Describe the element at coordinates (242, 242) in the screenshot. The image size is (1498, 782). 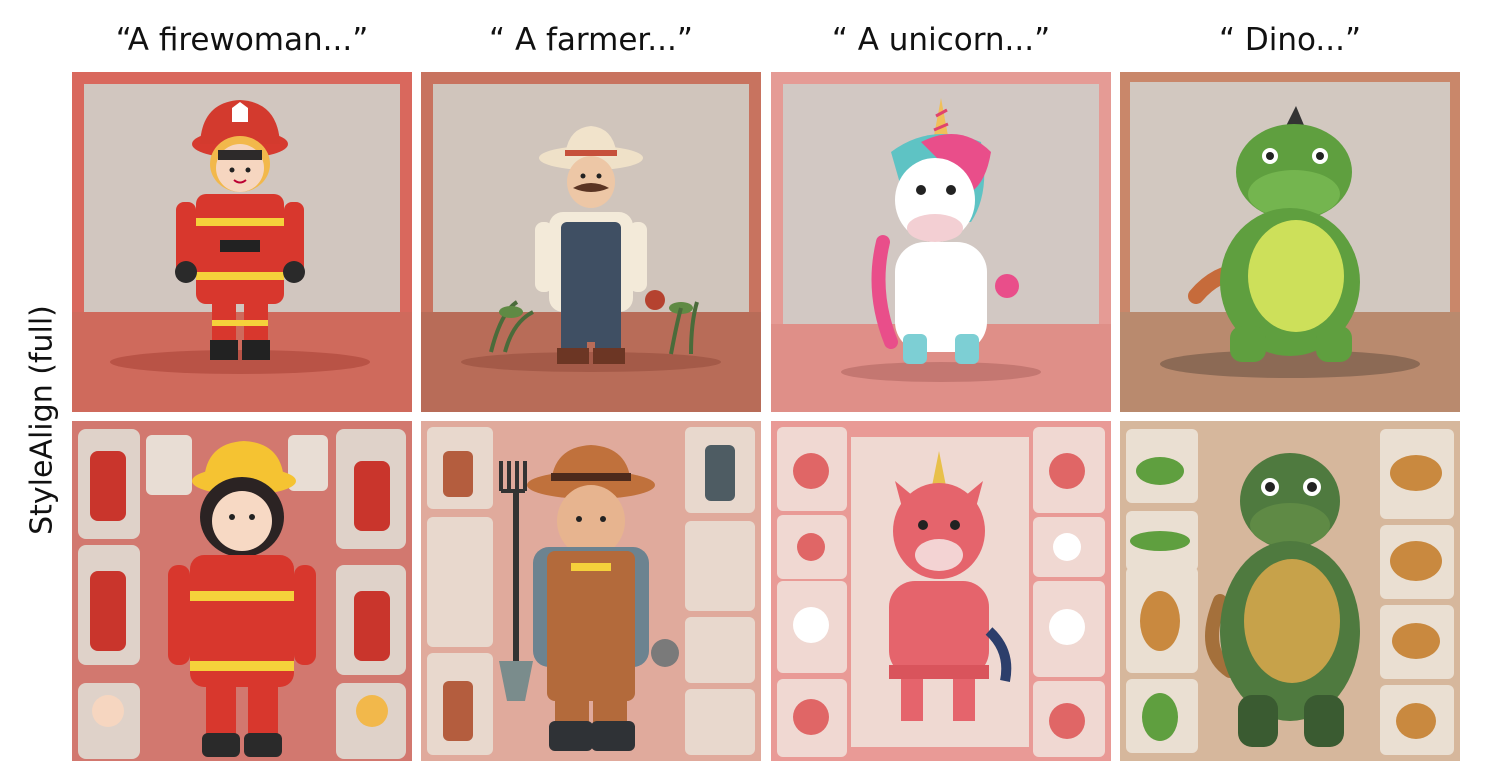
I see `image-firewoman-single` at that location.